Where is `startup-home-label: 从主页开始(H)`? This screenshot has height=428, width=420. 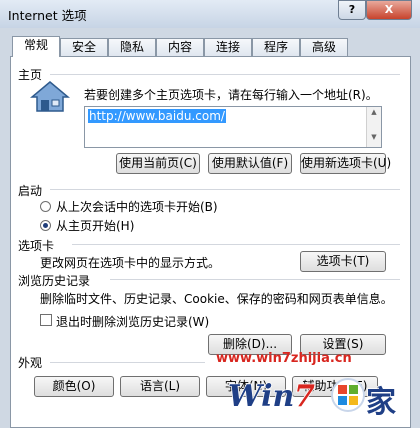
startup-home-label: 从主页开始(H) is located at coordinates (95, 225).